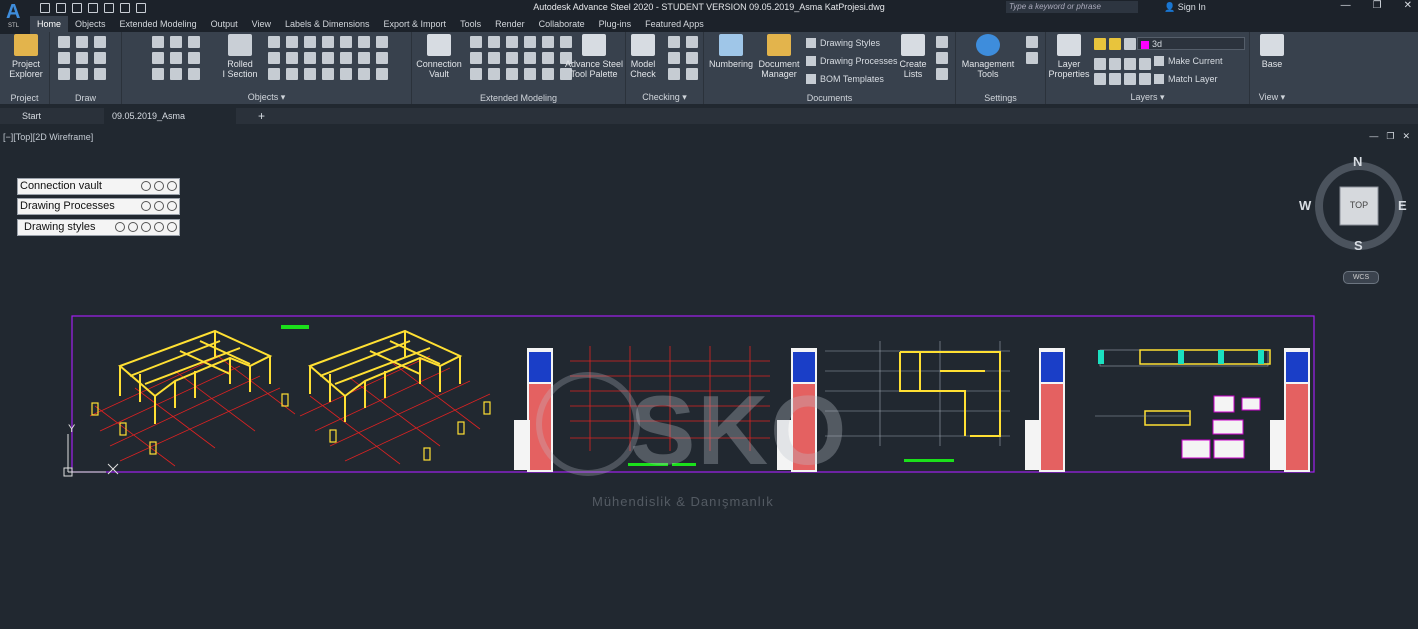  What do you see at coordinates (261, 24) in the screenshot?
I see `tab-view: View` at bounding box center [261, 24].